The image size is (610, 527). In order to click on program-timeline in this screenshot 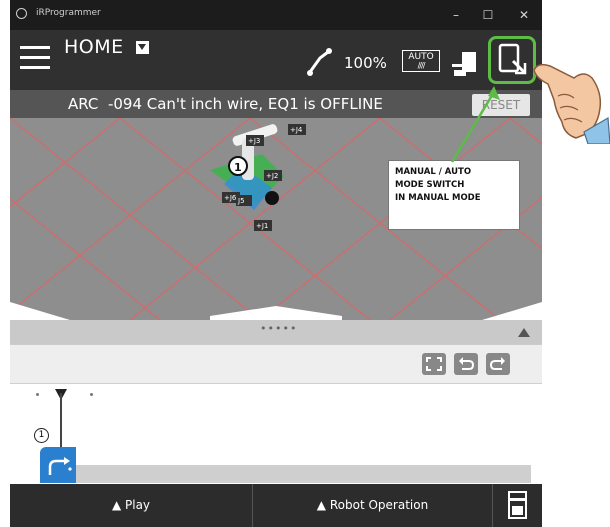, I will do `click(61, 424)`.